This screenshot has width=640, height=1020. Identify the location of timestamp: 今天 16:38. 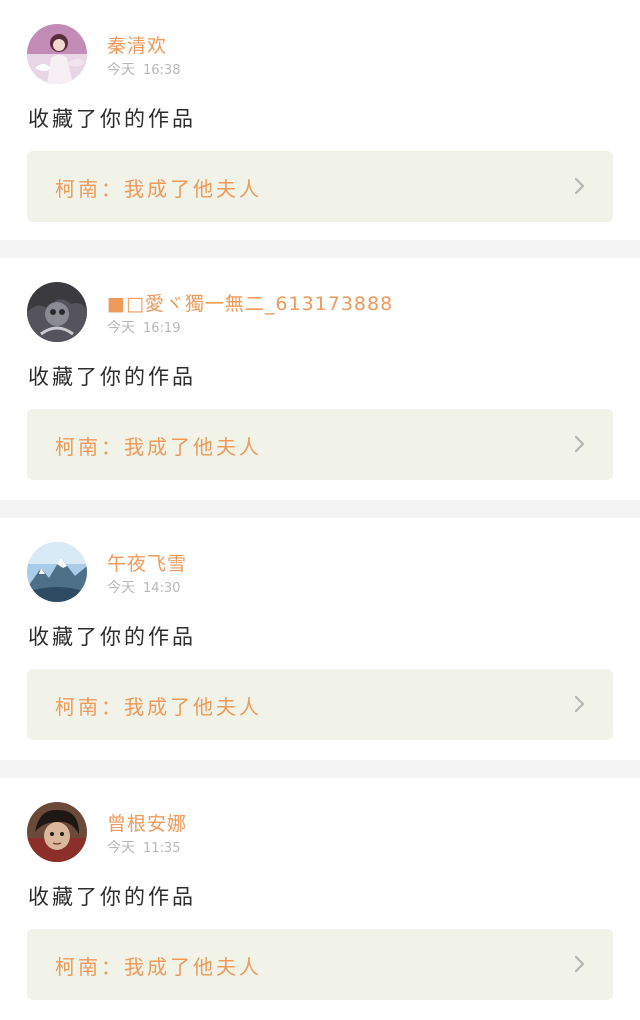
(143, 69).